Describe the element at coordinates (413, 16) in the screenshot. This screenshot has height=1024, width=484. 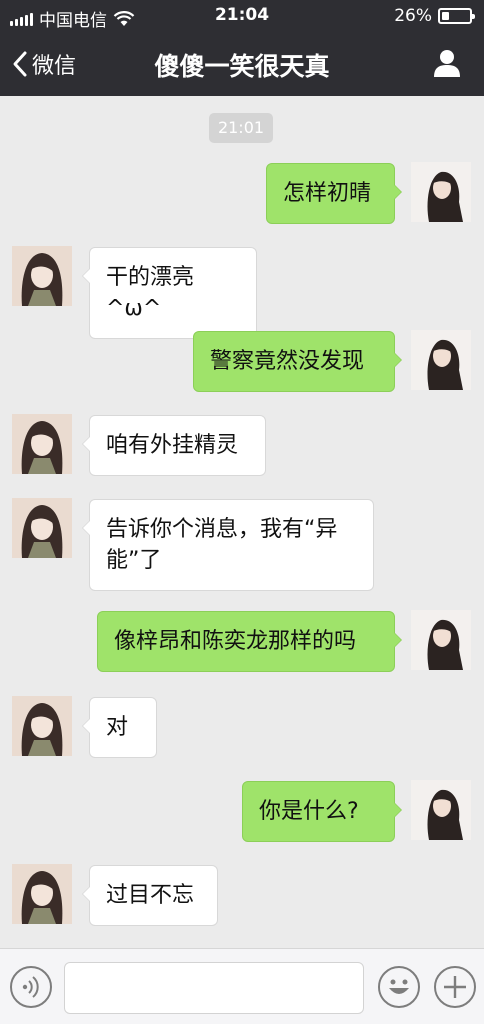
I see `battery-percent: 26%` at that location.